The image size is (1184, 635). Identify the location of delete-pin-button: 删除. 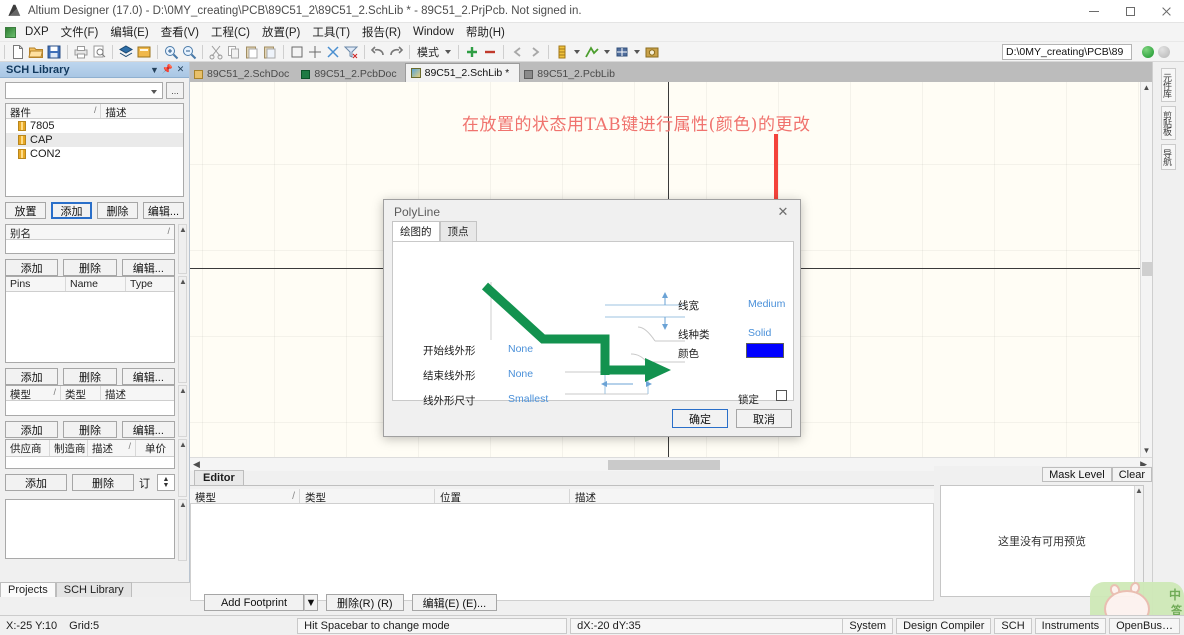
(90, 376).